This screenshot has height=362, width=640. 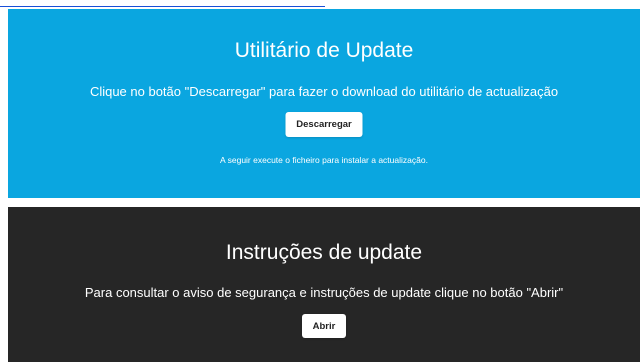 I want to click on top-link, so click(x=162, y=3).